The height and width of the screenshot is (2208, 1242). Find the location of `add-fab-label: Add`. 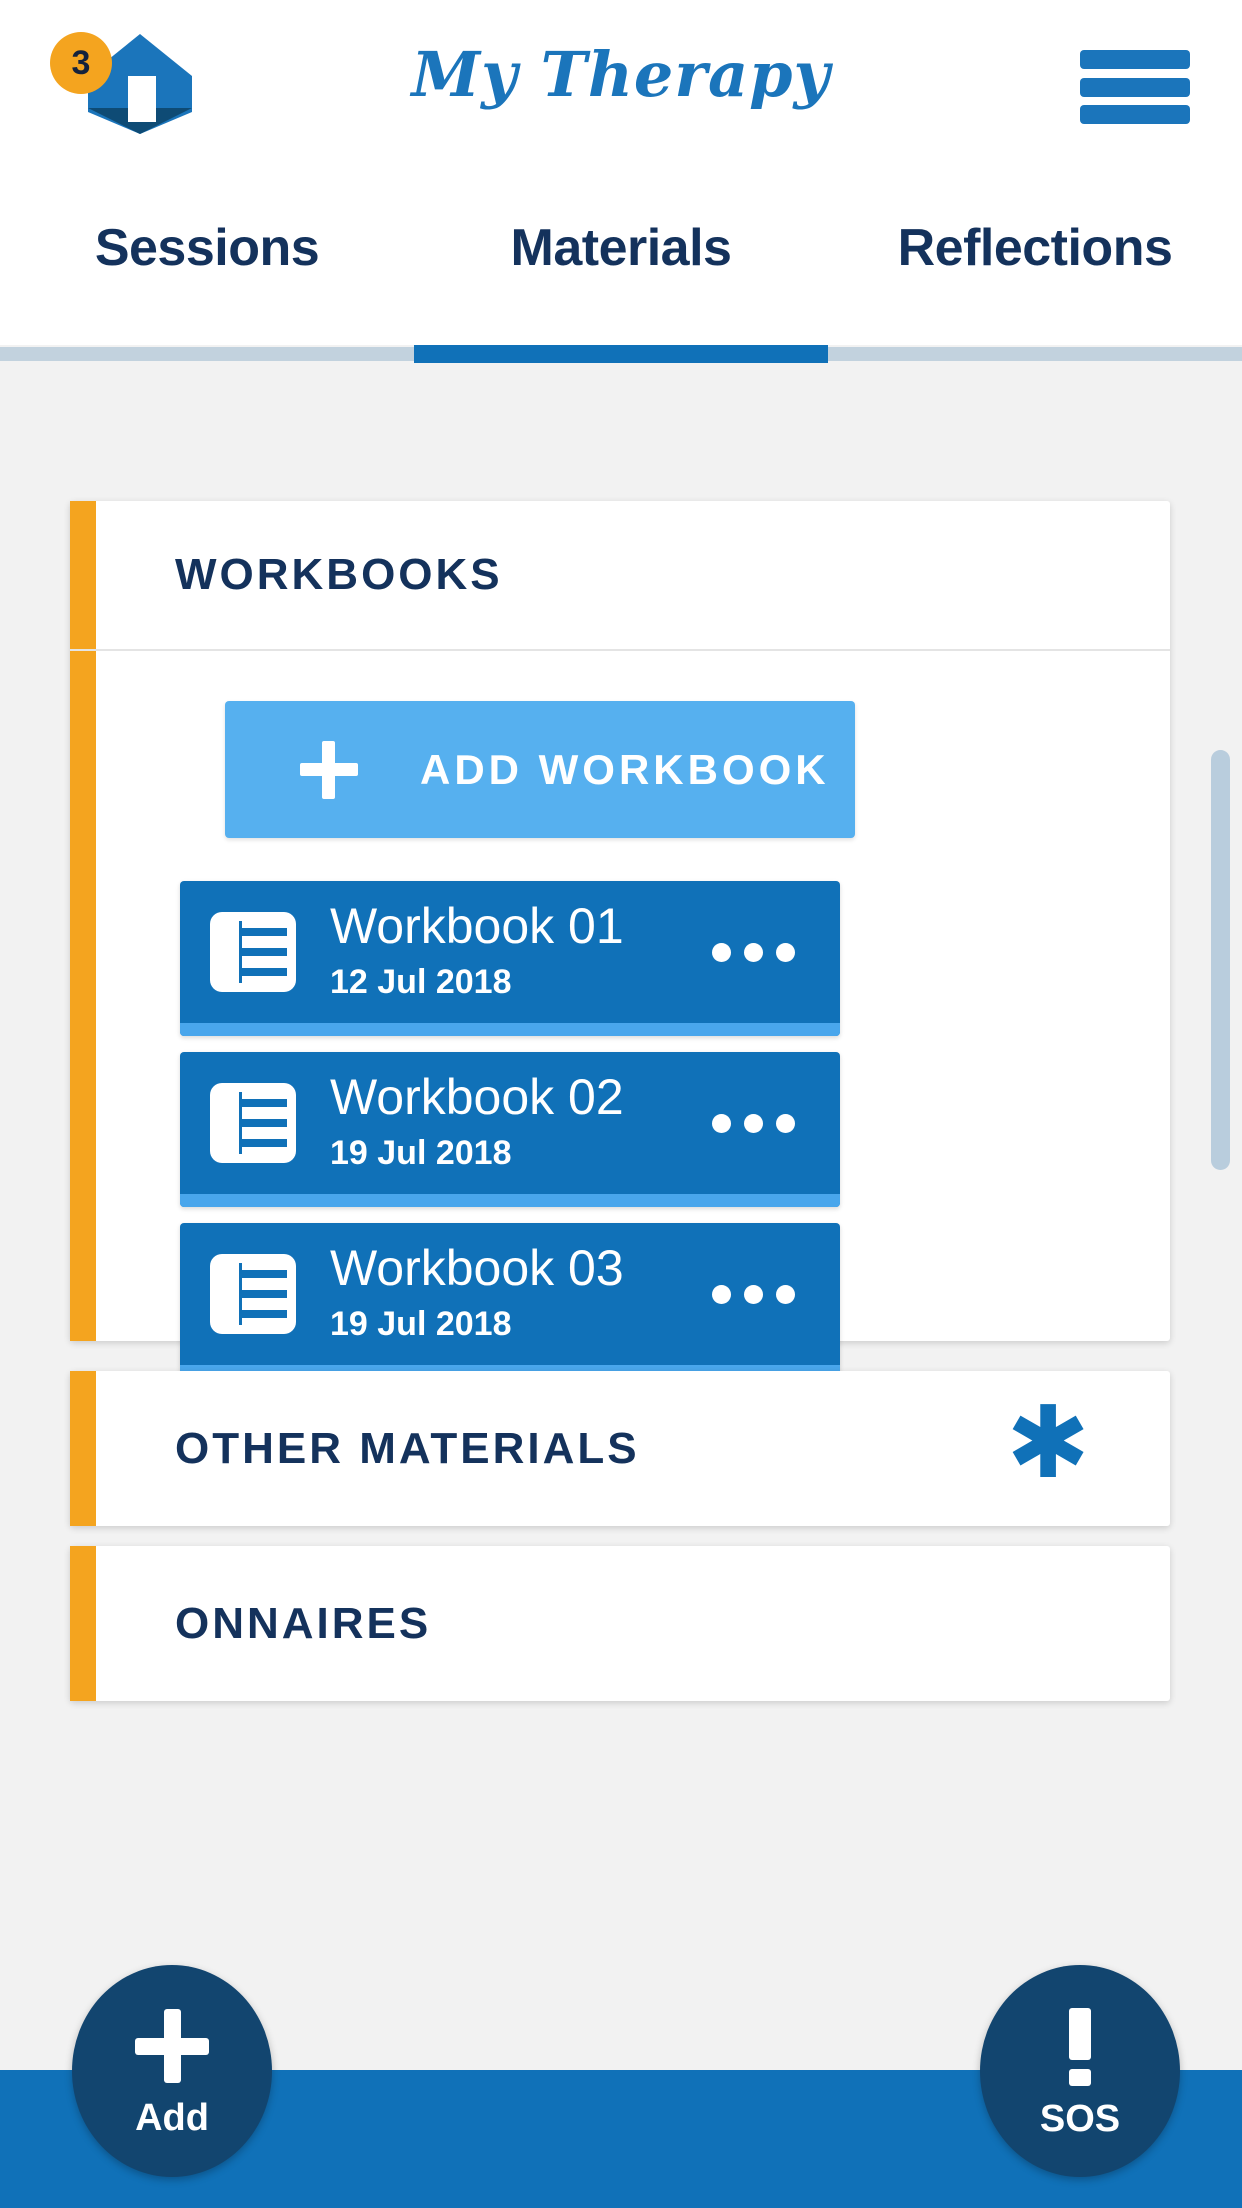

add-fab-label: Add is located at coordinates (172, 2117).